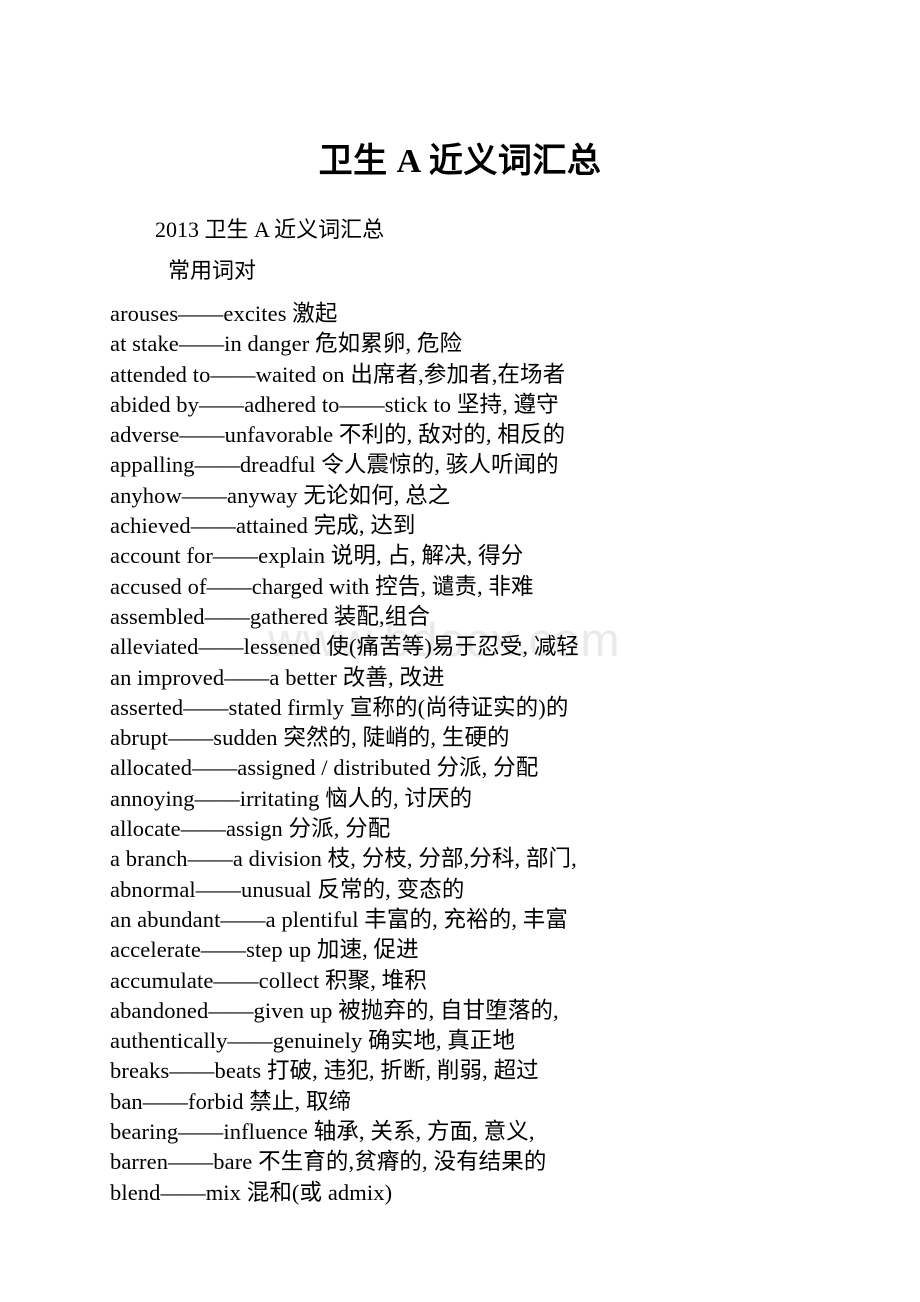  I want to click on word-pair-line: barren——bare 不生育的,贫瘠的, 没有结果的, so click(328, 1162).